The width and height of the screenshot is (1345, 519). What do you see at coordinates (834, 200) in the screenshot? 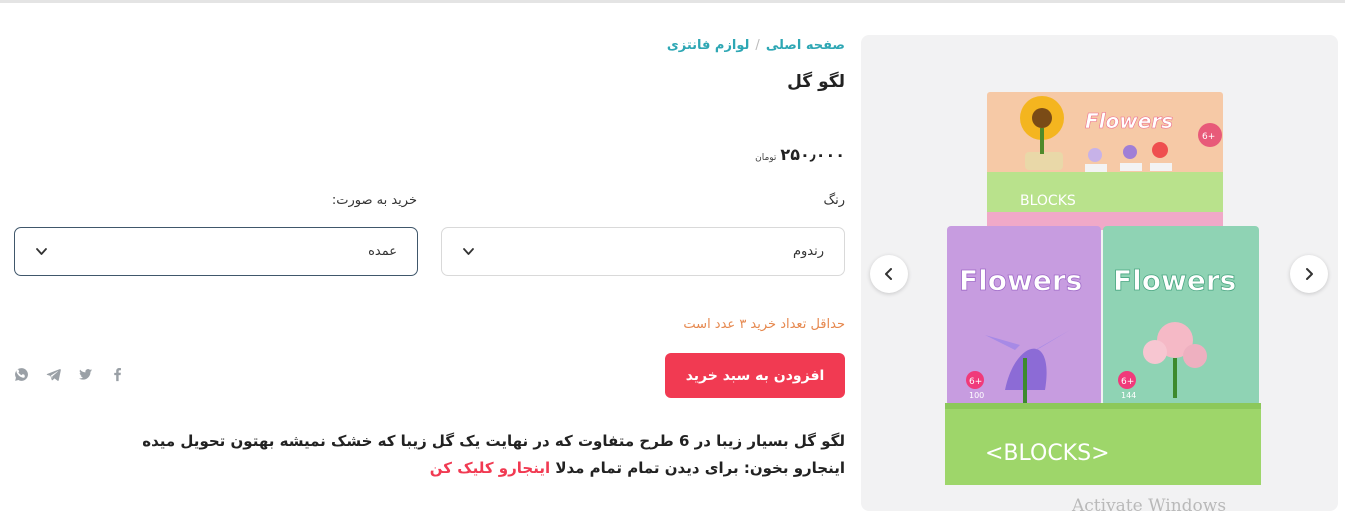
I see `color-label: رنگ` at bounding box center [834, 200].